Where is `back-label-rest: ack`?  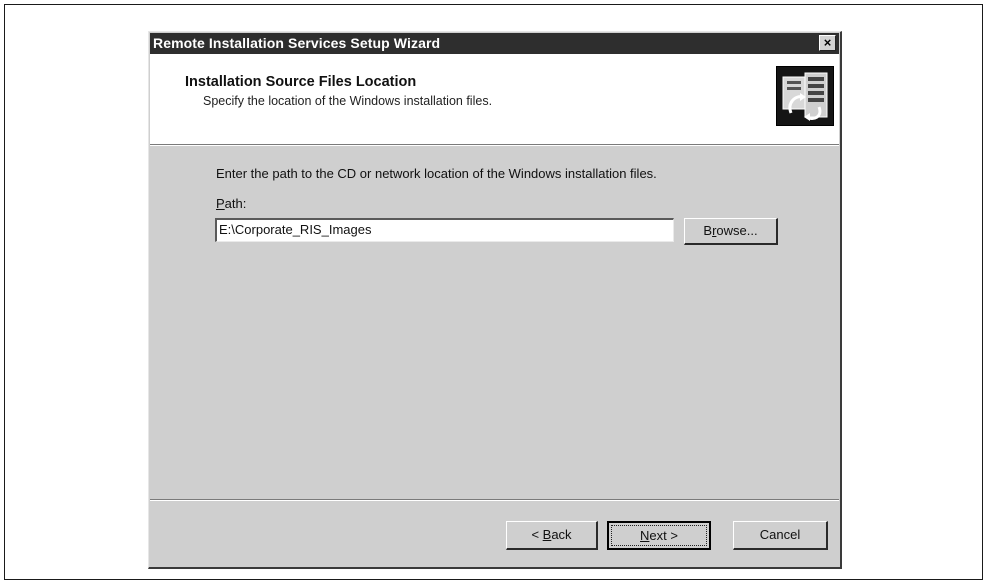 back-label-rest: ack is located at coordinates (561, 534).